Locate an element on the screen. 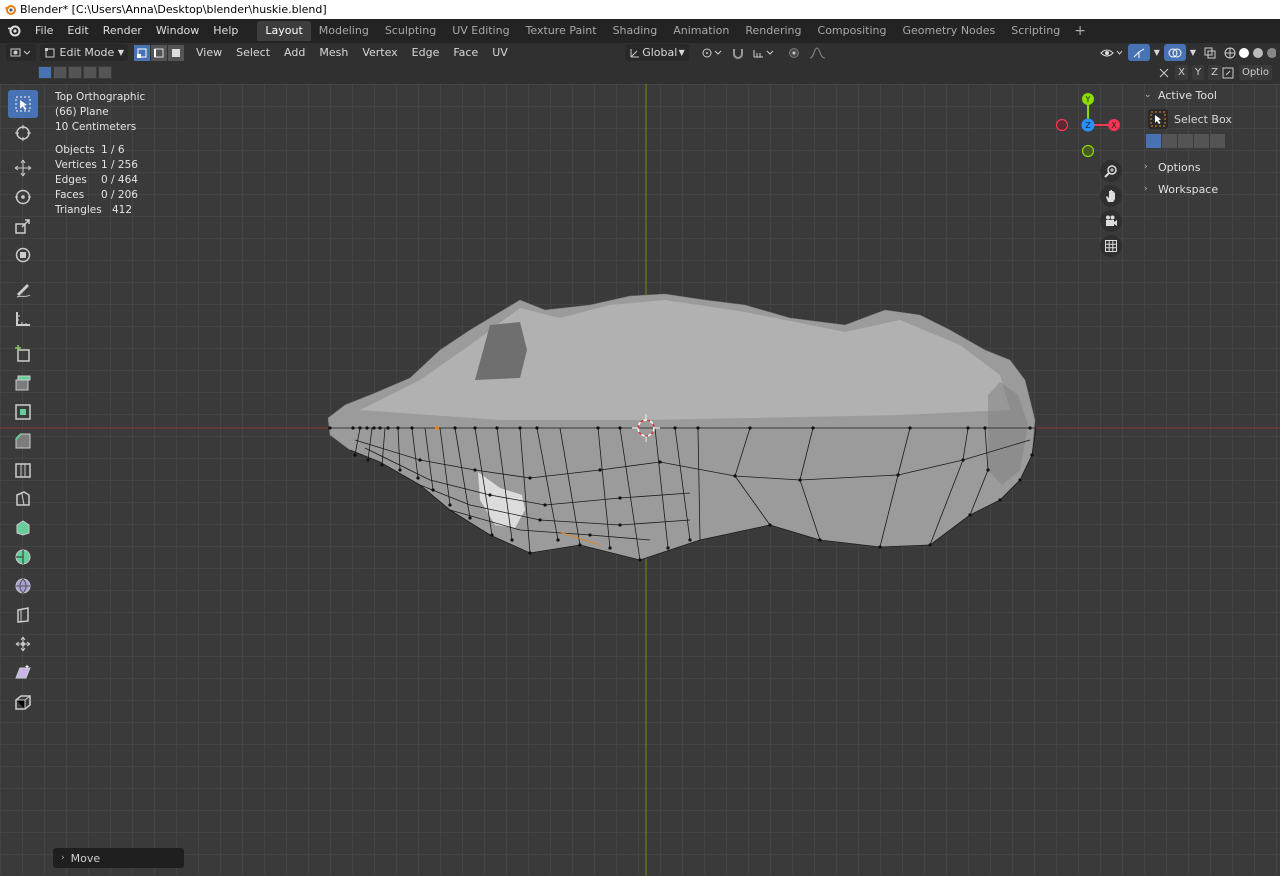 The height and width of the screenshot is (876, 1280). shear-icon is located at coordinates (23, 672).